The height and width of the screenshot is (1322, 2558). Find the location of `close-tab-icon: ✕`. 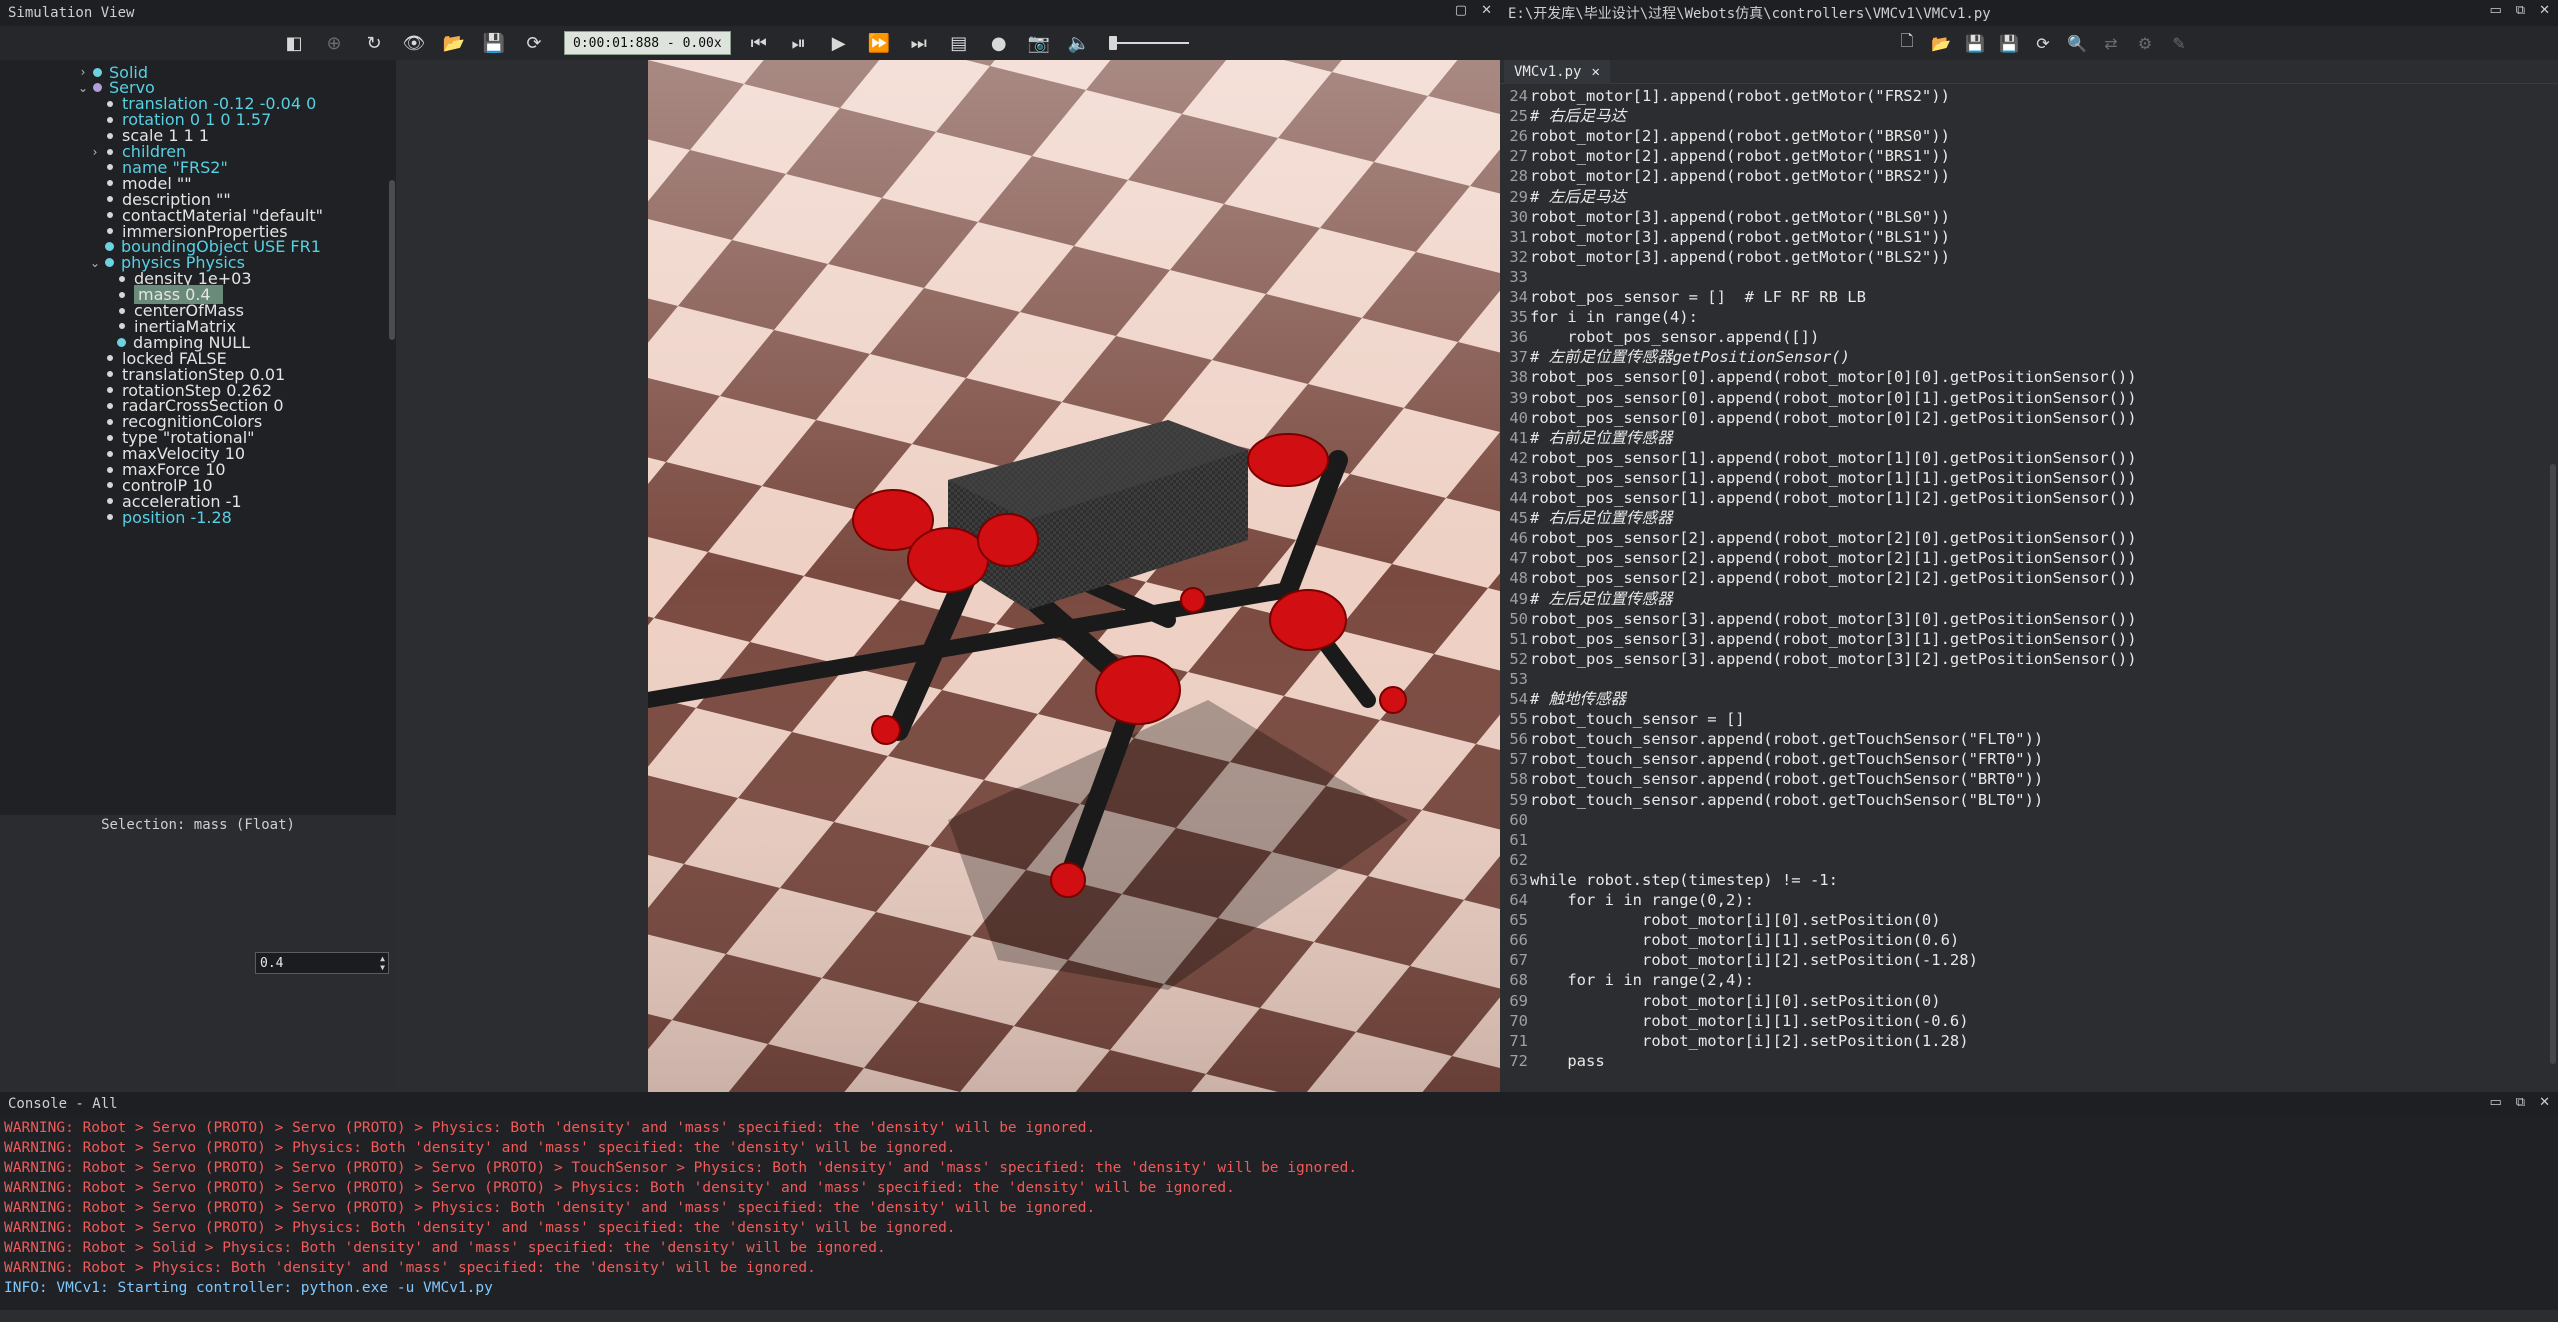

close-tab-icon: ✕ is located at coordinates (1595, 72).